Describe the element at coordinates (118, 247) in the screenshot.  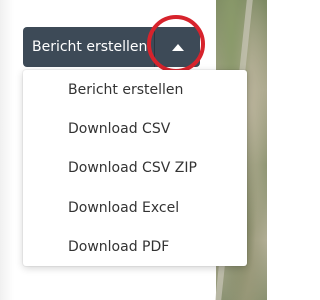
I see `menu-item-download-pdf: Download PDF` at that location.